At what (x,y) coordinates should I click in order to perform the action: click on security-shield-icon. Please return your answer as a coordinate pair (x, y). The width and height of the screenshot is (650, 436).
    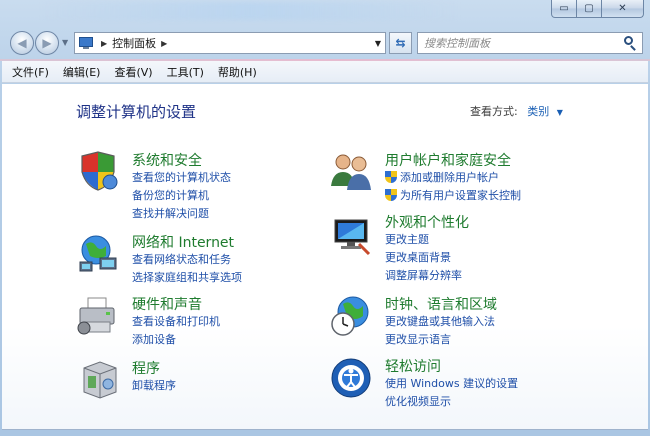
    Looking at the image, I should click on (99, 171).